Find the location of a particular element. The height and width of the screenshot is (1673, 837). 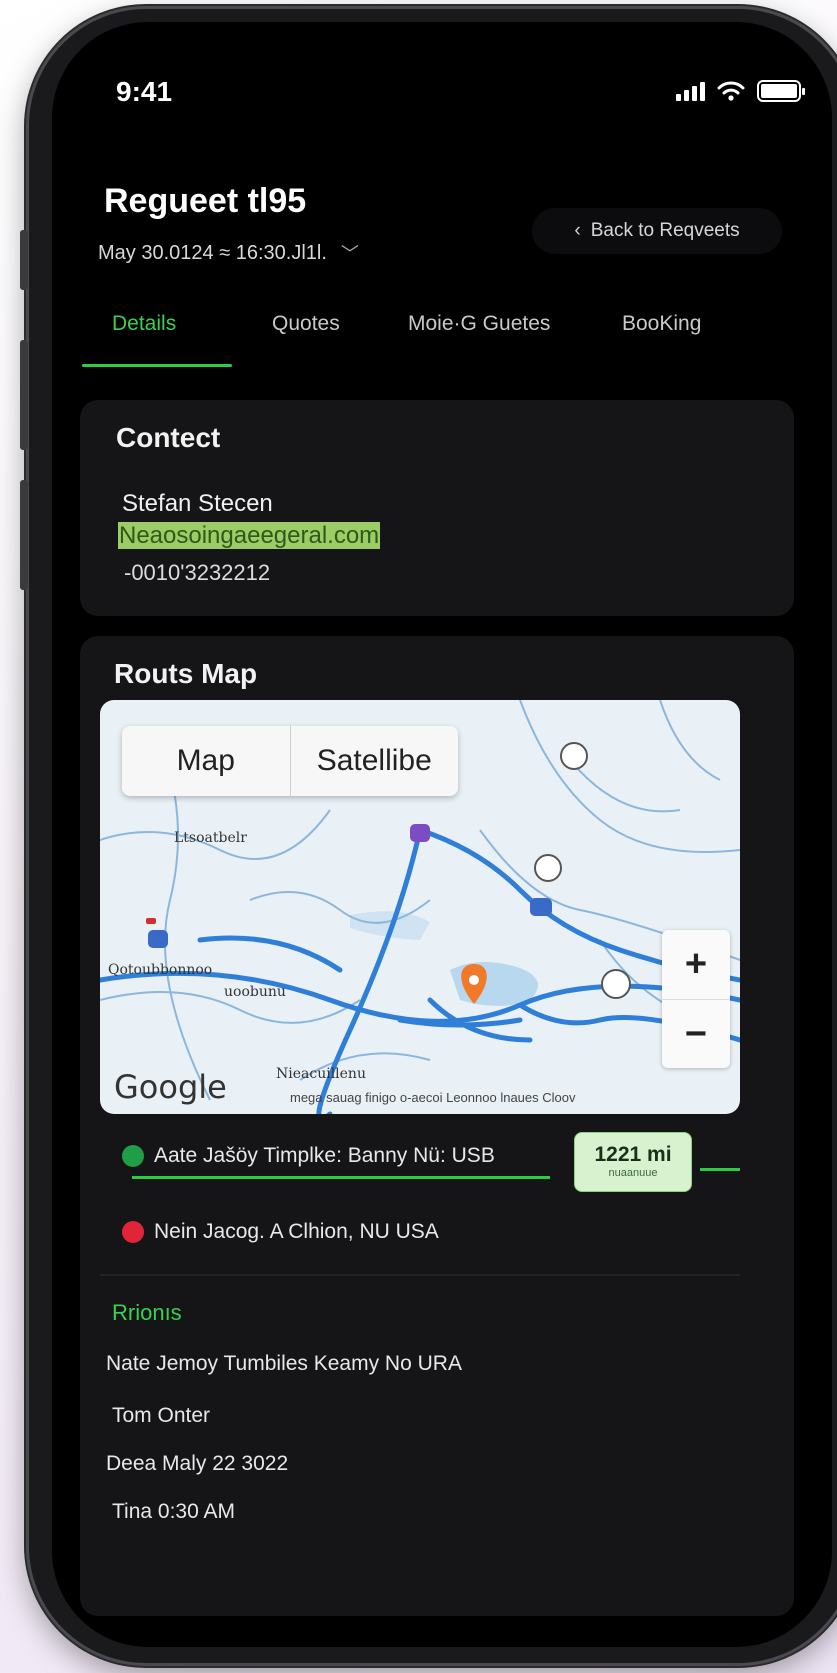

contact-phone: -0010'3232212 is located at coordinates (197, 573).